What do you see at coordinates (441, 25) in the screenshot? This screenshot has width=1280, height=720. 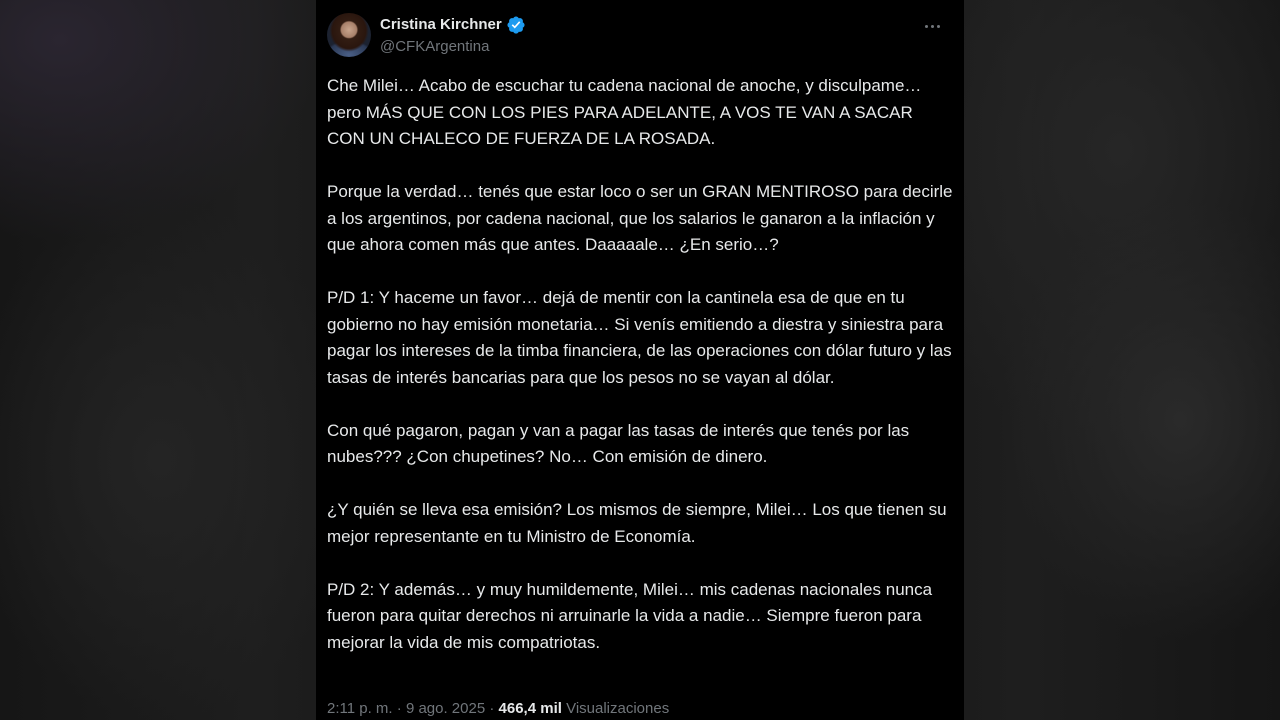 I see `author-name: Cristina Kirchner` at bounding box center [441, 25].